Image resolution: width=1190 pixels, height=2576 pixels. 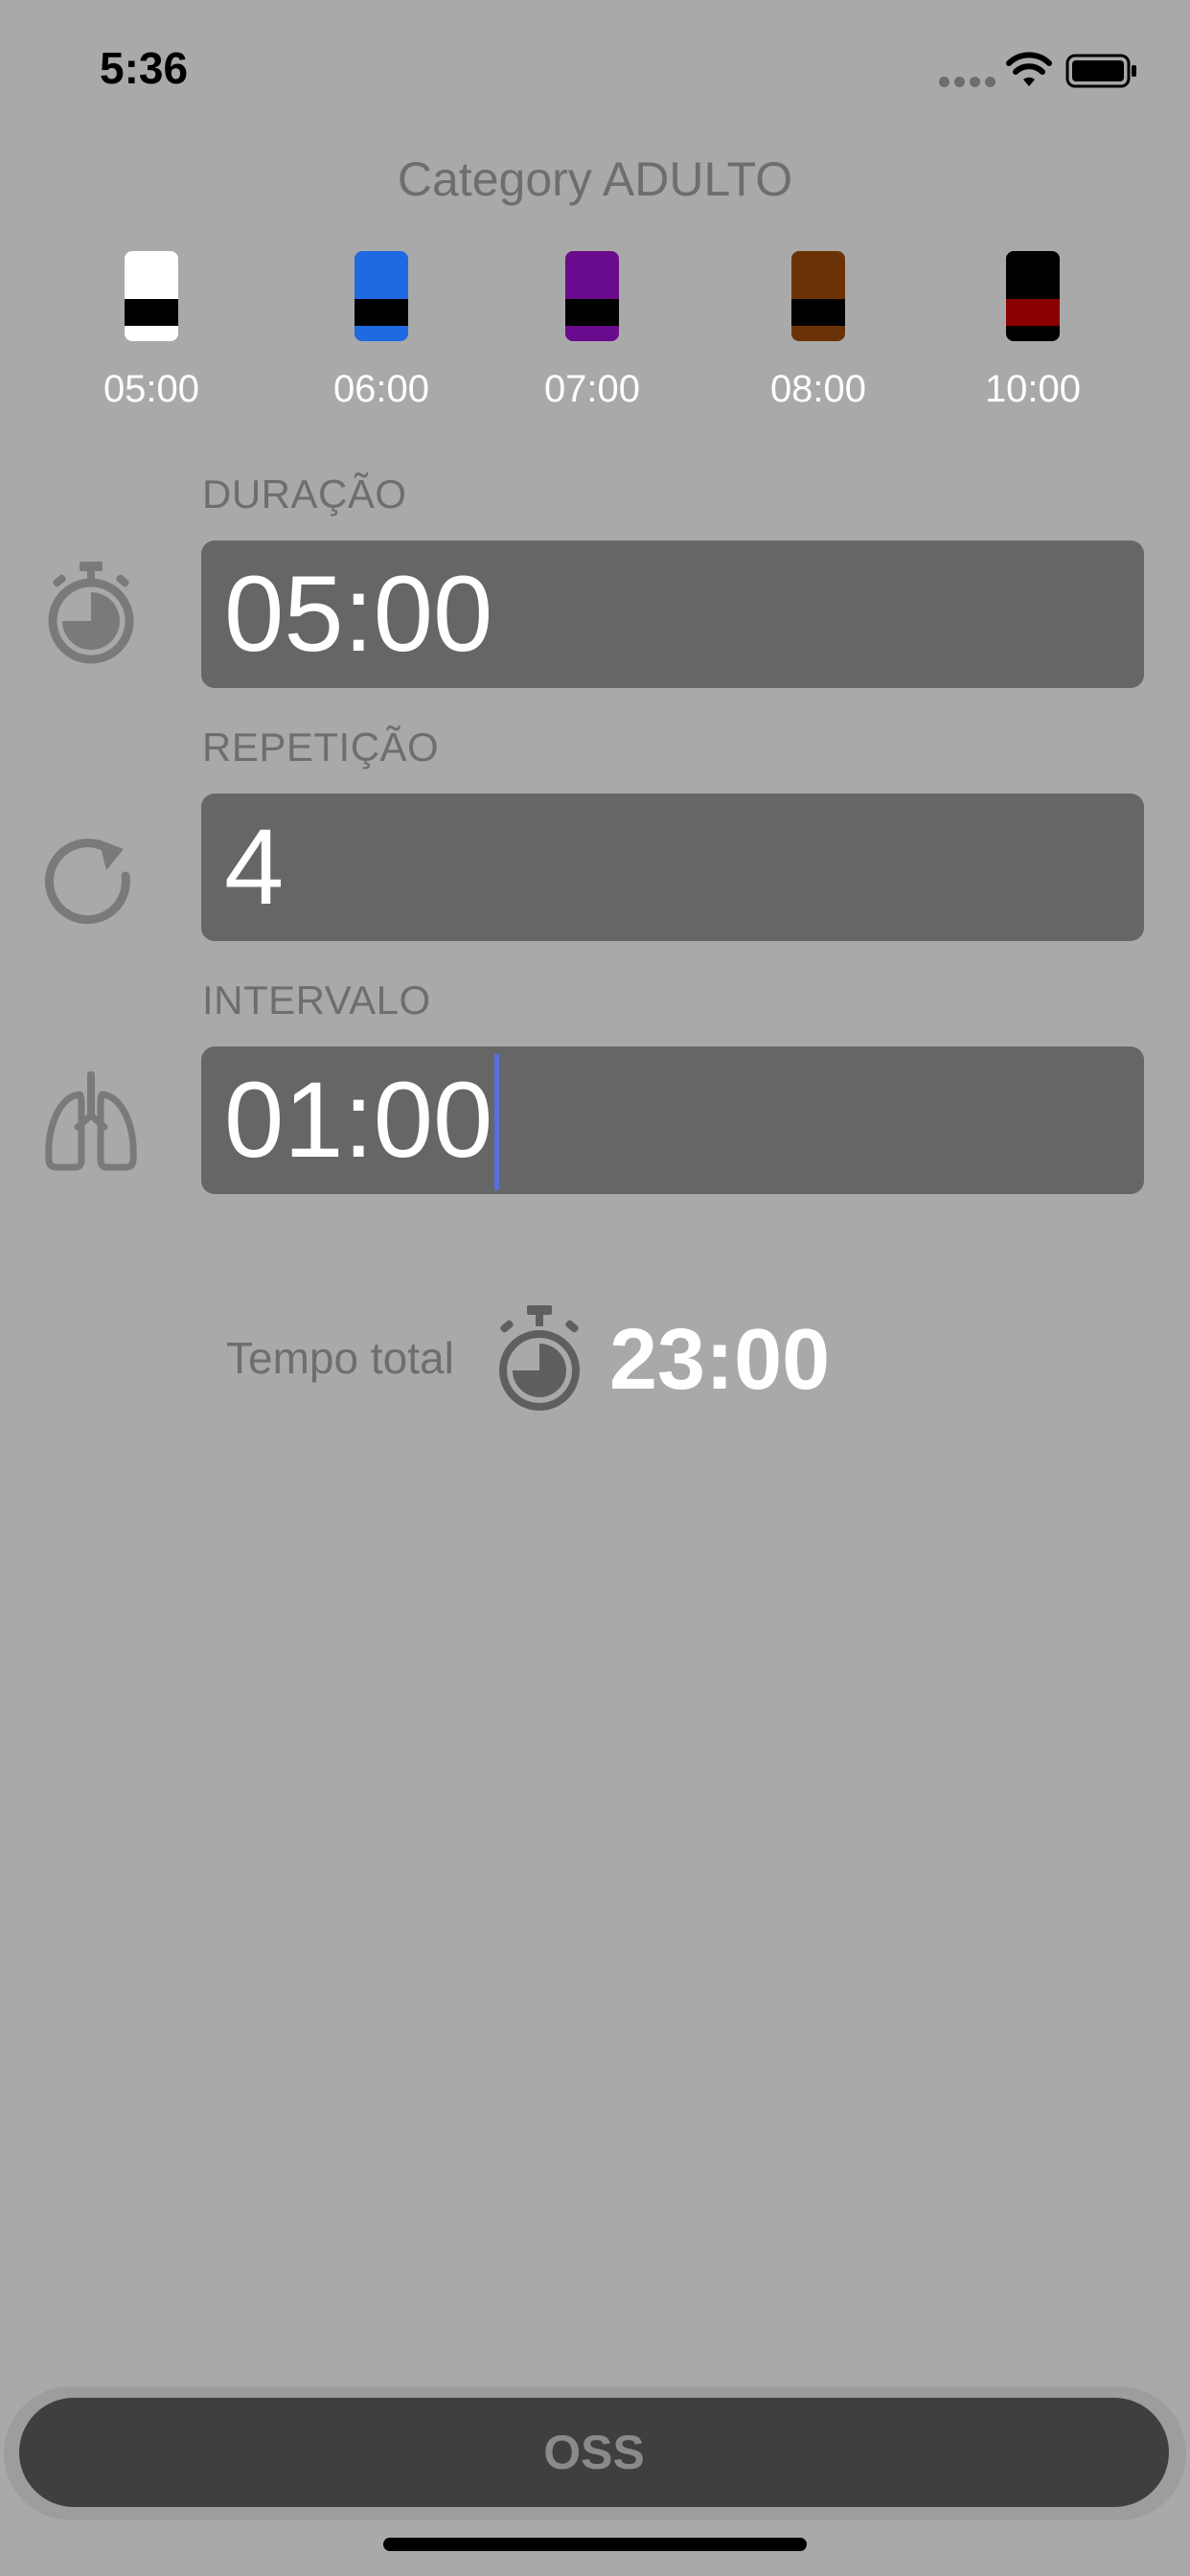 I want to click on duracao-label: DURAÇÃO, so click(x=304, y=494).